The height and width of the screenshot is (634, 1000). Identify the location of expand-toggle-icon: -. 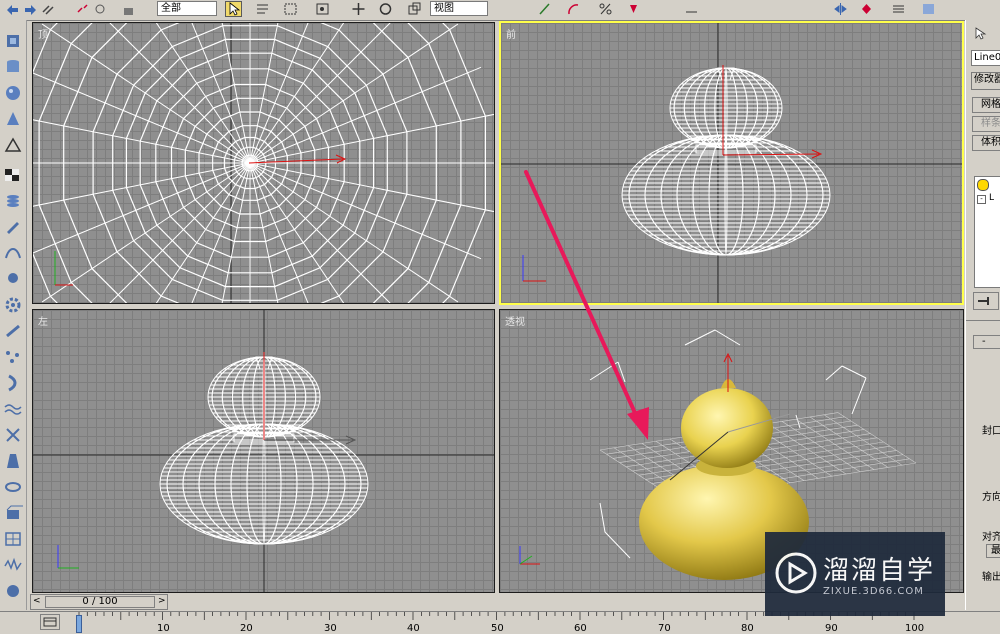
(981, 199).